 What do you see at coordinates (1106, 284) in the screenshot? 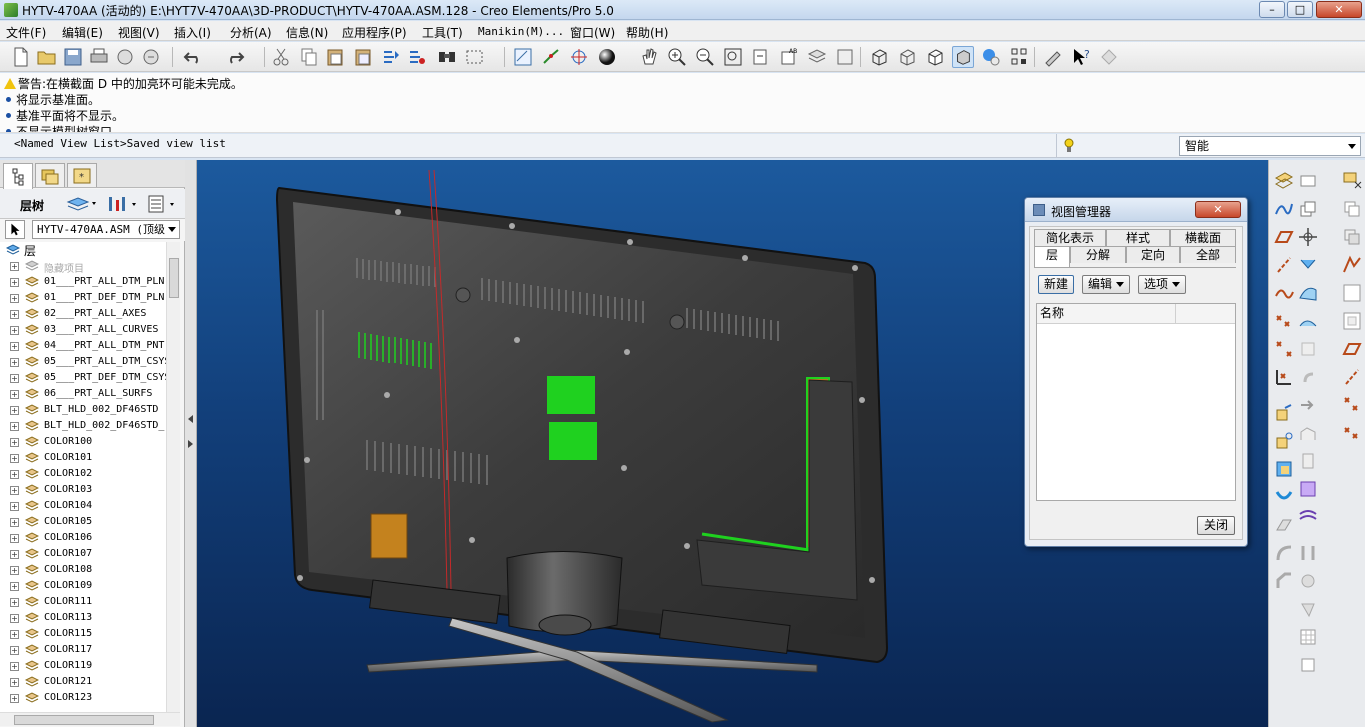
I see `edit-dropdown-button: 编辑` at bounding box center [1106, 284].